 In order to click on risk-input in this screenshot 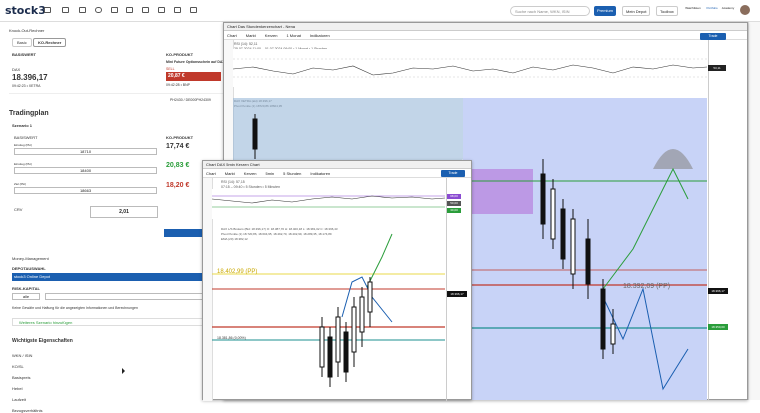, I will do `click(125, 296)`.